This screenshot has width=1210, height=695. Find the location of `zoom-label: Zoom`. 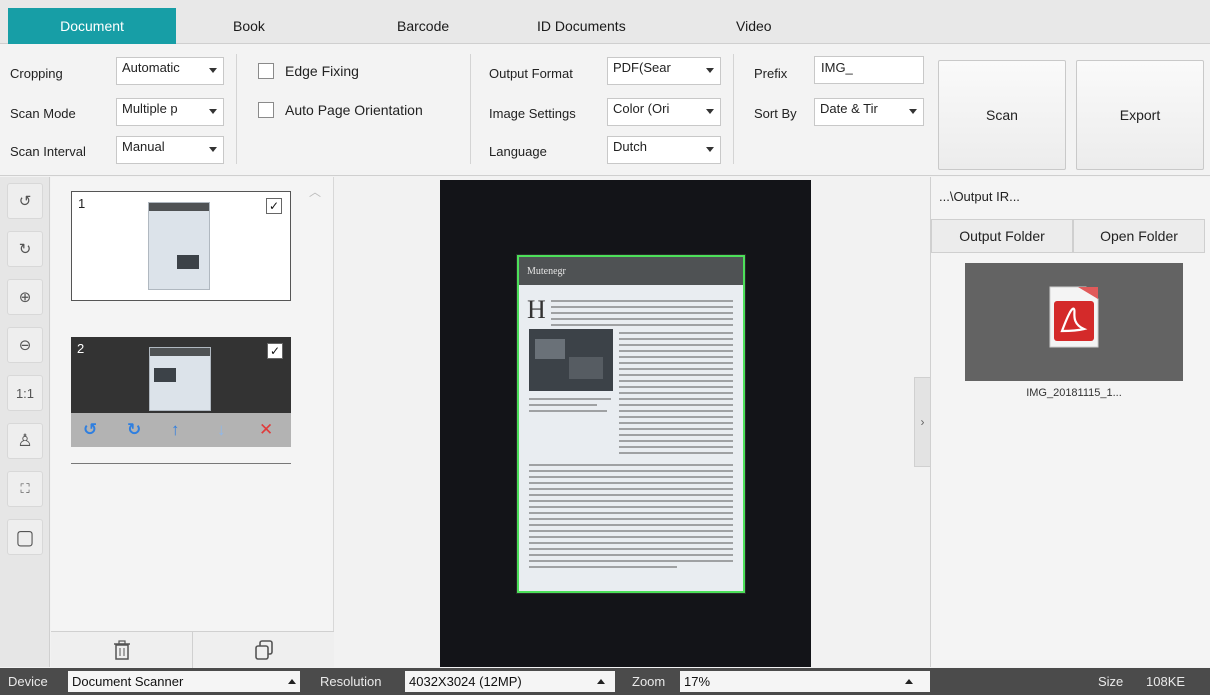

zoom-label: Zoom is located at coordinates (649, 681).